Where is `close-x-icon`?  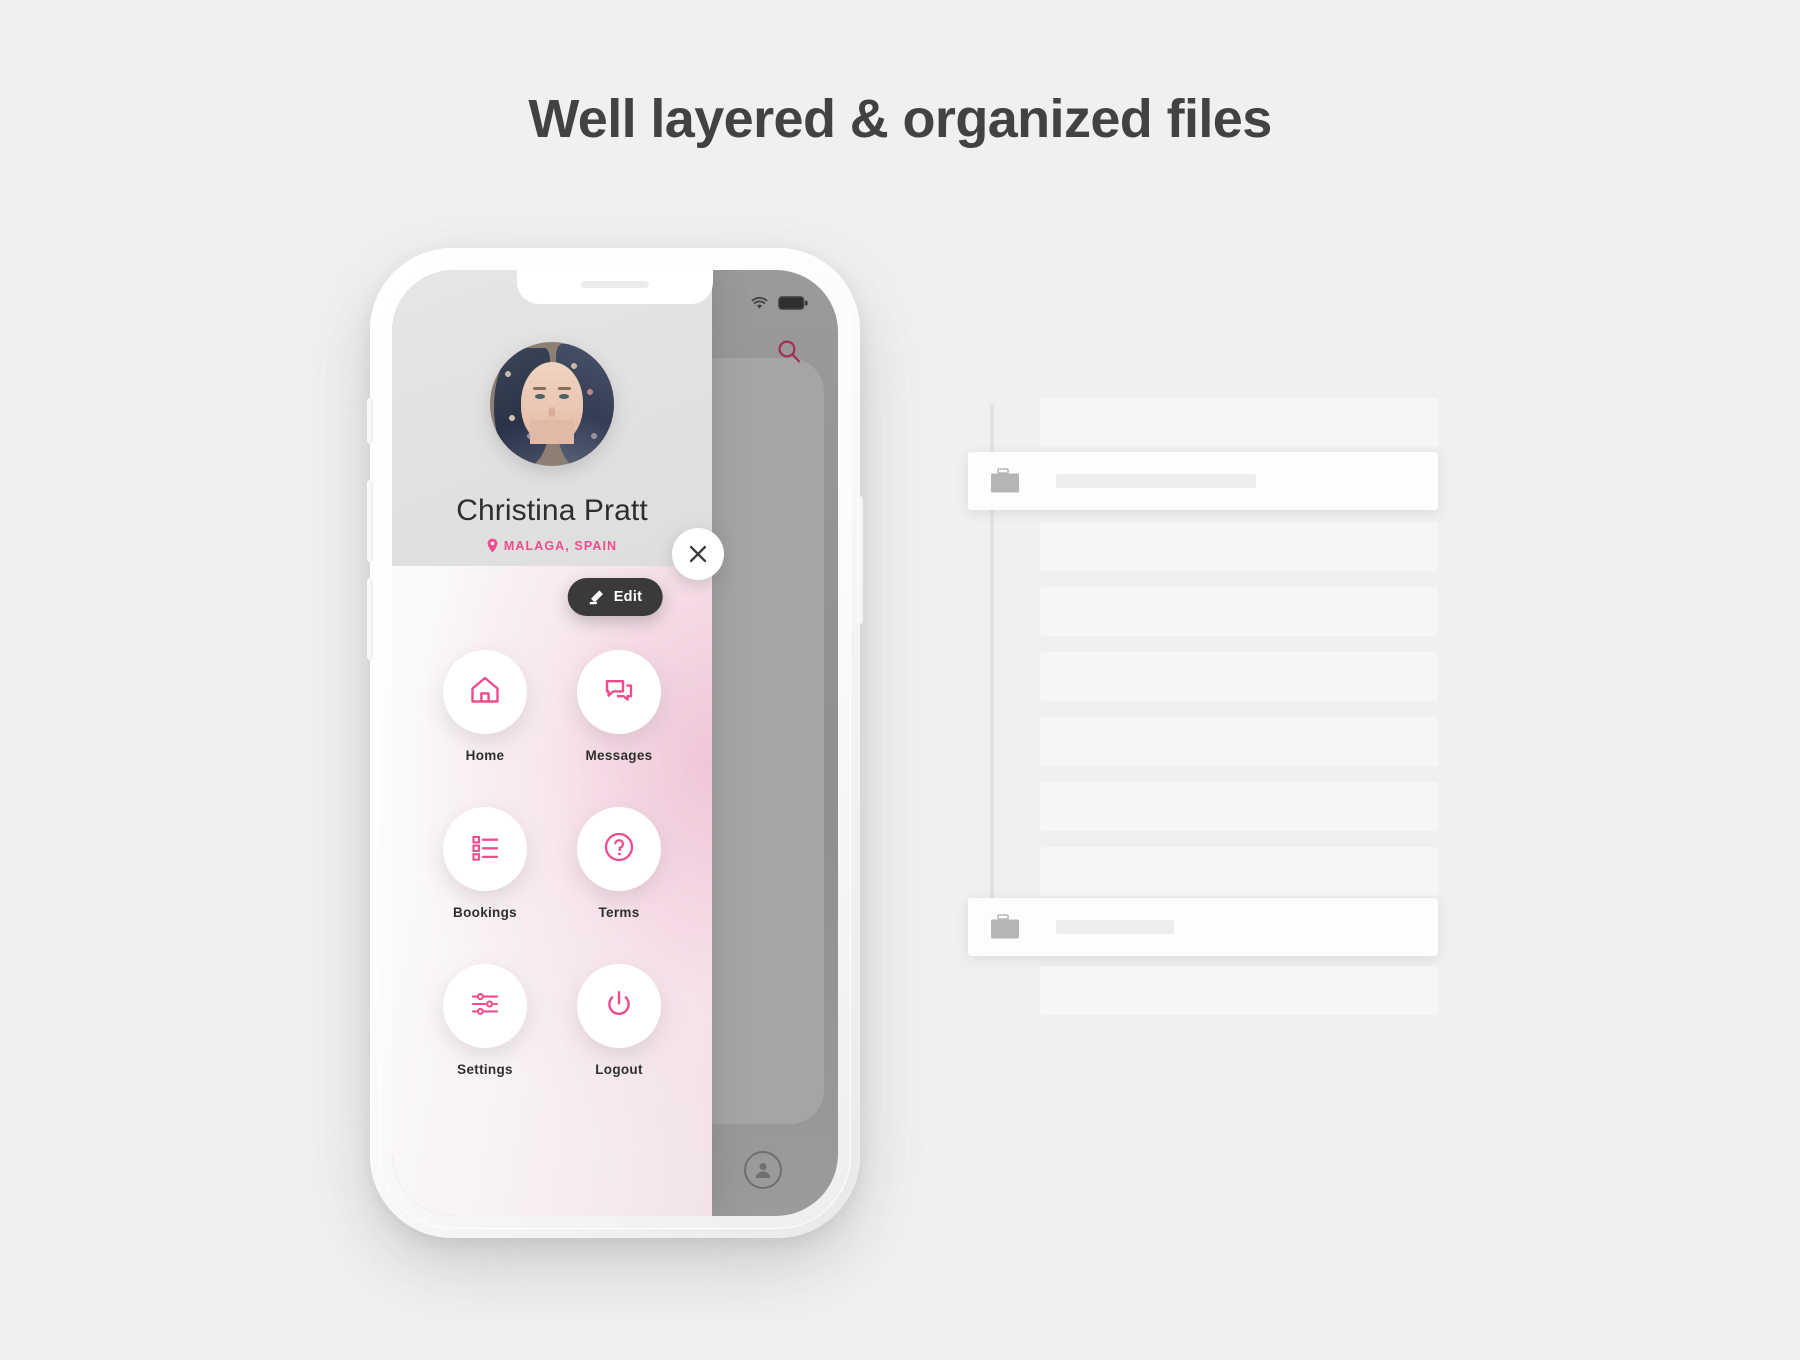
close-x-icon is located at coordinates (698, 554).